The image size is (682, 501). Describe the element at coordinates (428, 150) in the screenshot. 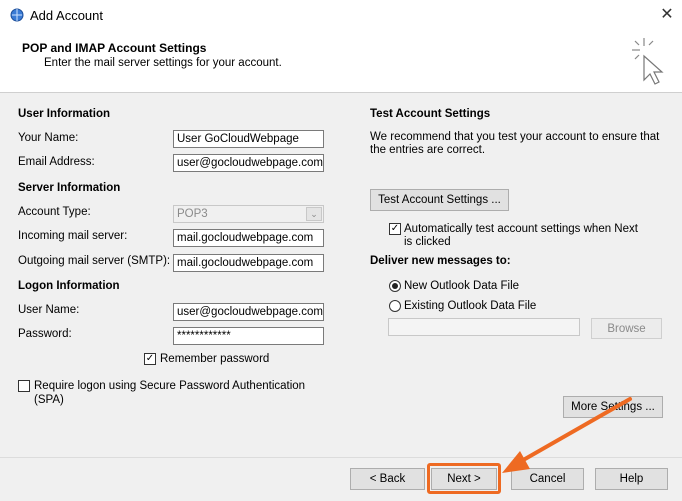

I see `test-desc-line2: the entries are correct.` at that location.